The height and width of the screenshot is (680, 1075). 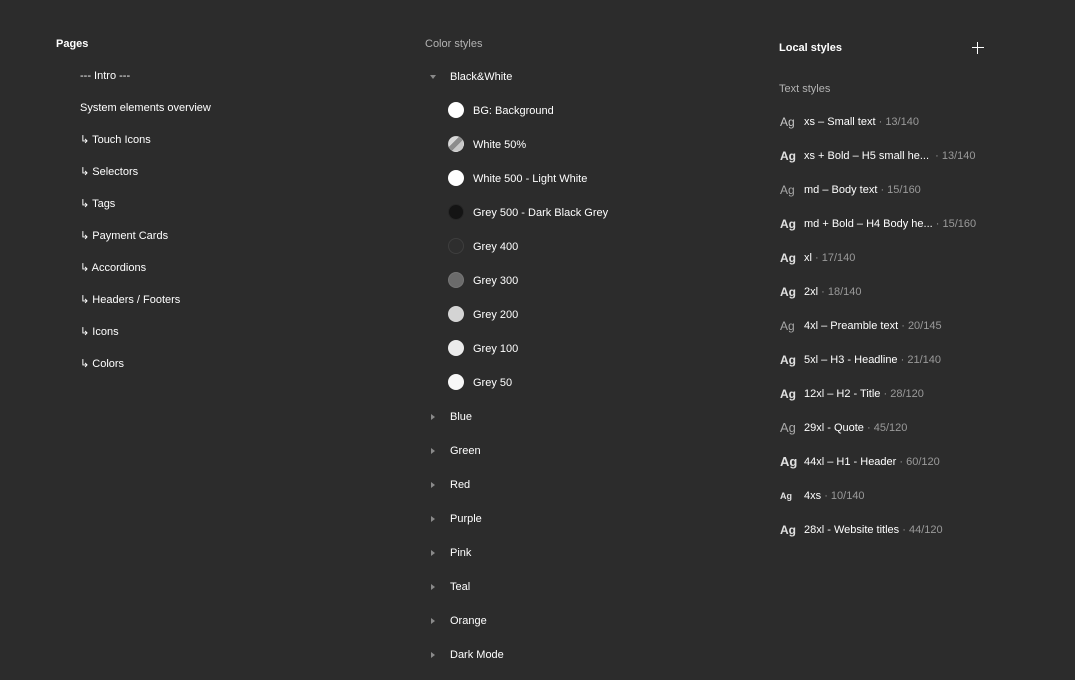 I want to click on text-style-name: 28xl - Website titles, so click(x=852, y=530).